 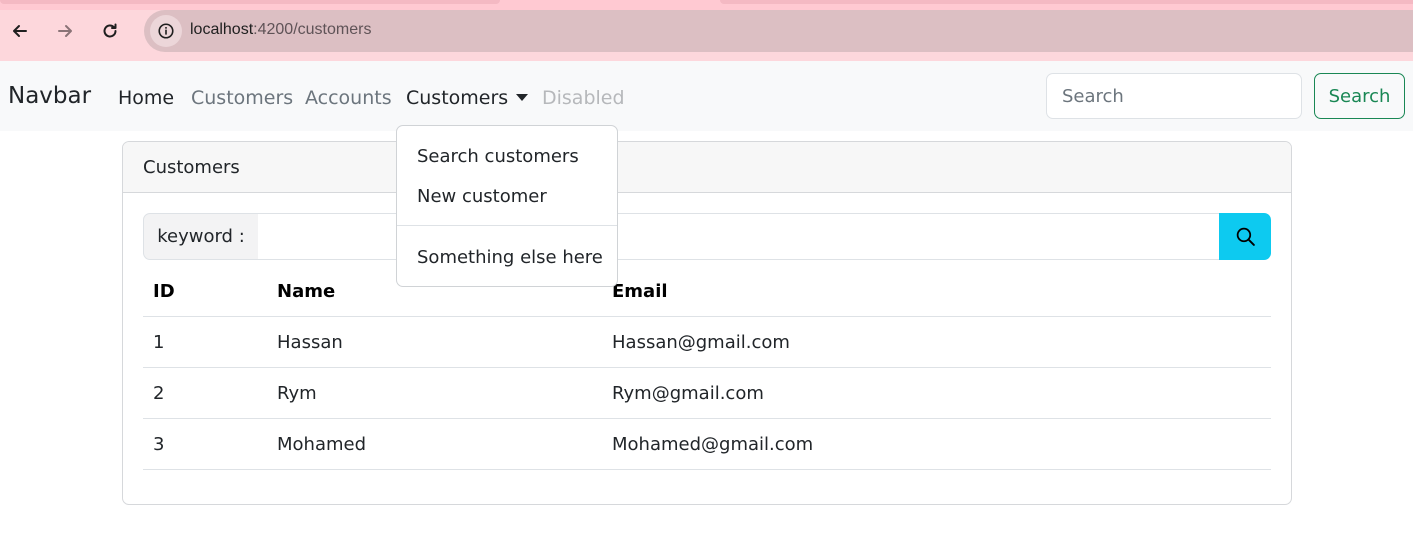 I want to click on cell-email: Hassan@gmail.com, so click(x=936, y=342).